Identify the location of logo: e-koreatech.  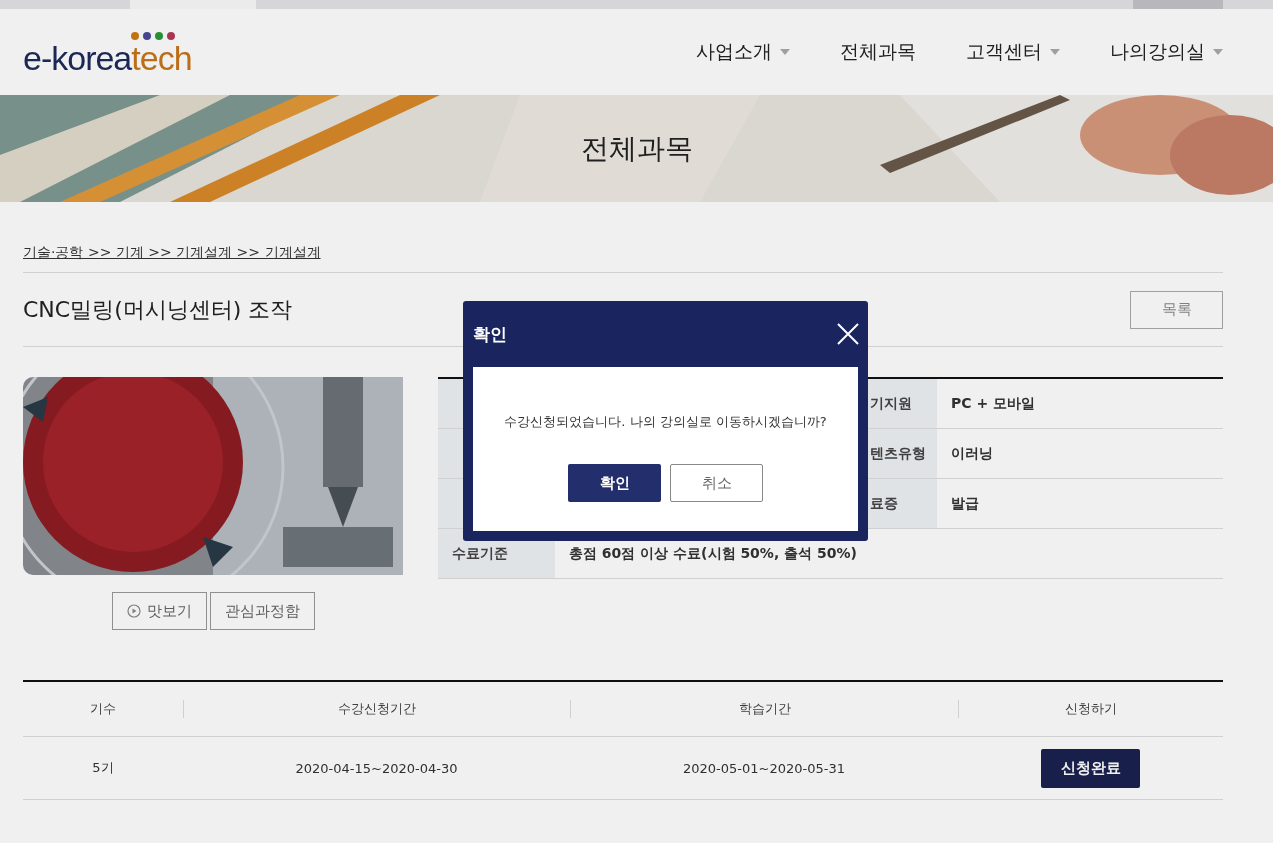
(107, 54).